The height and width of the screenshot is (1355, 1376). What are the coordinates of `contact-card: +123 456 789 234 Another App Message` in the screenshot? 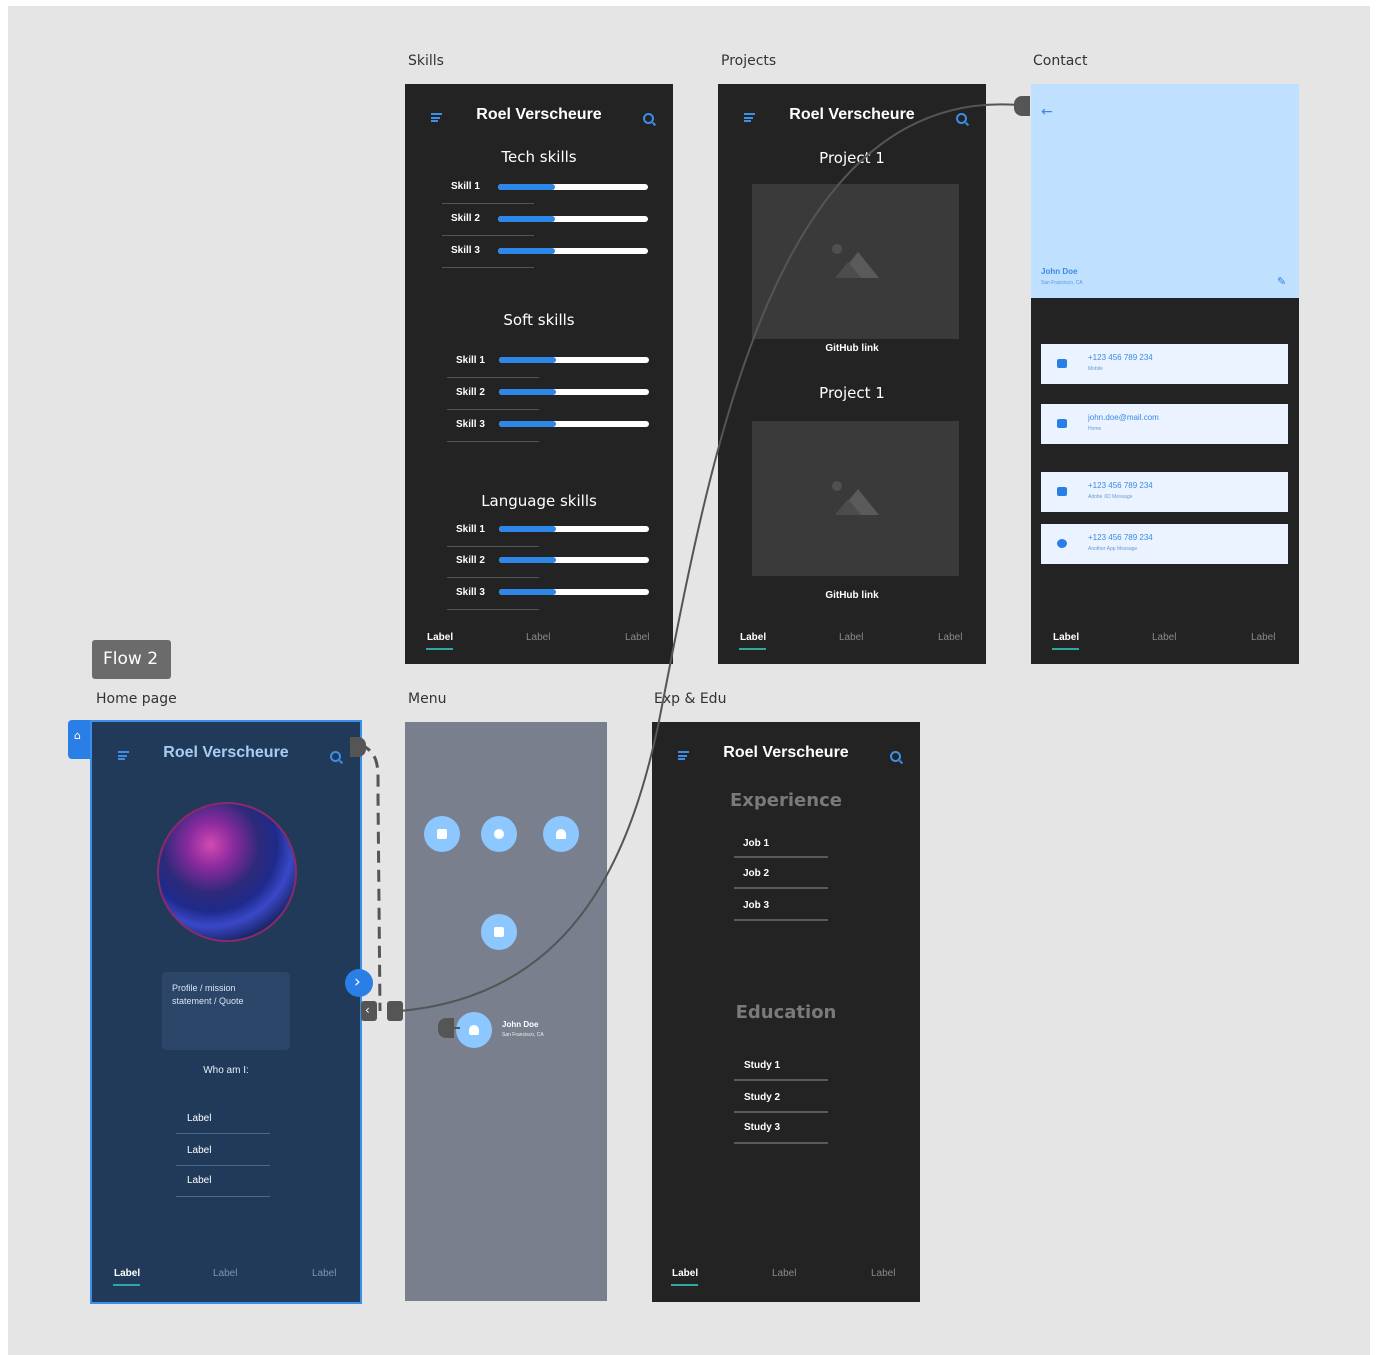 It's located at (1164, 544).